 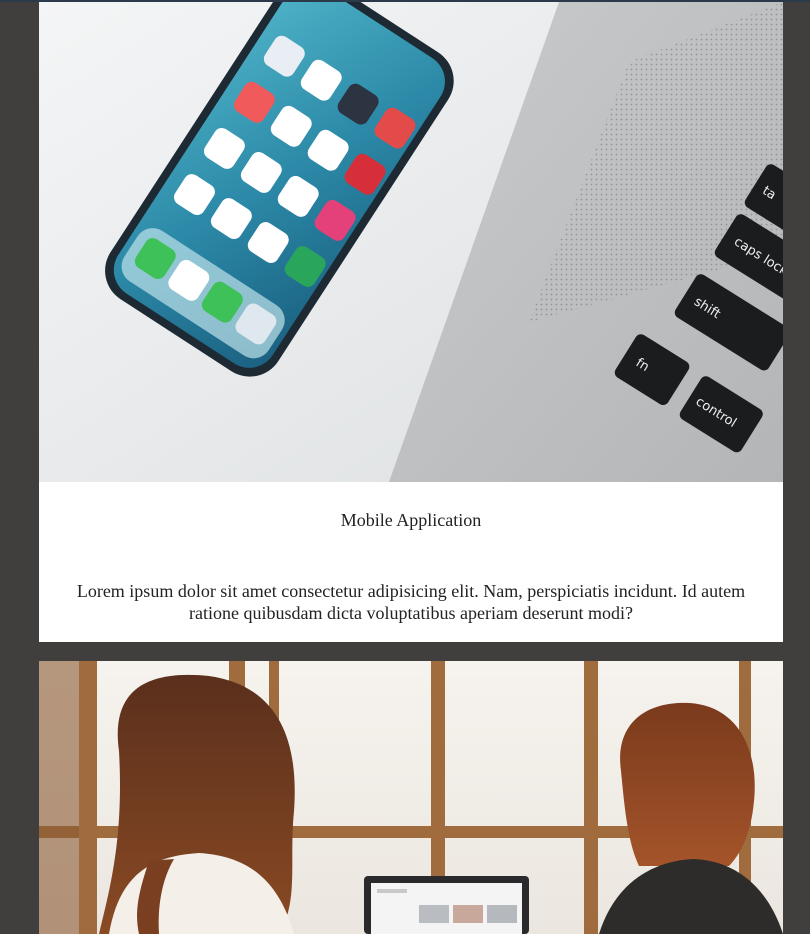 What do you see at coordinates (197, 804) in the screenshot?
I see `woman-left` at bounding box center [197, 804].